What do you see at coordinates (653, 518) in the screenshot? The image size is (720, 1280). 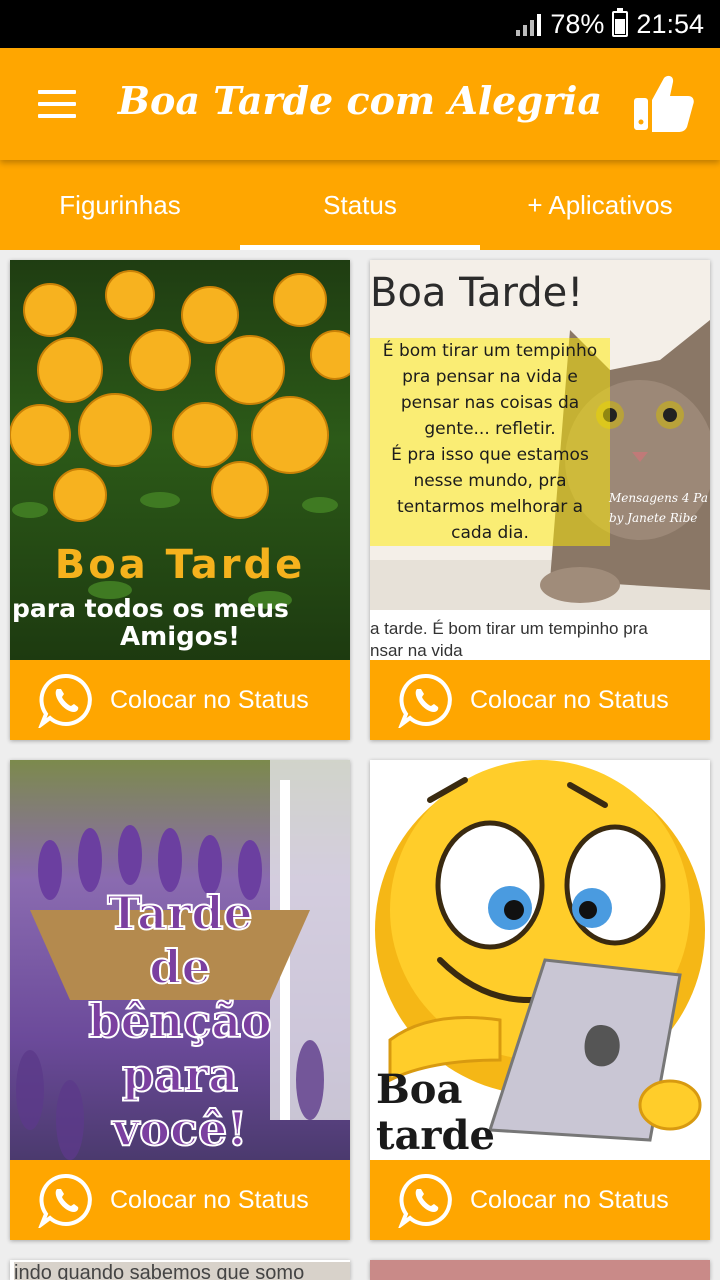 I see `signature-line: by Janete Ribe` at bounding box center [653, 518].